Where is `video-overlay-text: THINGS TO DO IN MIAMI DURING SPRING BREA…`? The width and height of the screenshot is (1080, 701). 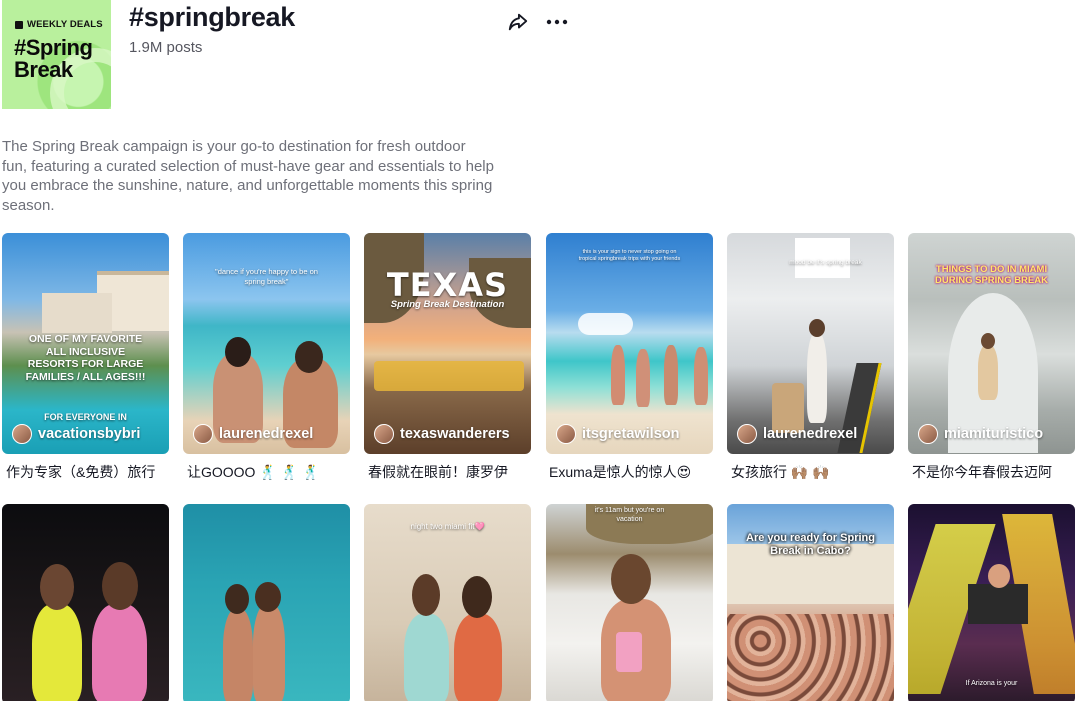
video-overlay-text: THINGS TO DO IN MIAMI DURING SPRING BREA… is located at coordinates (991, 275).